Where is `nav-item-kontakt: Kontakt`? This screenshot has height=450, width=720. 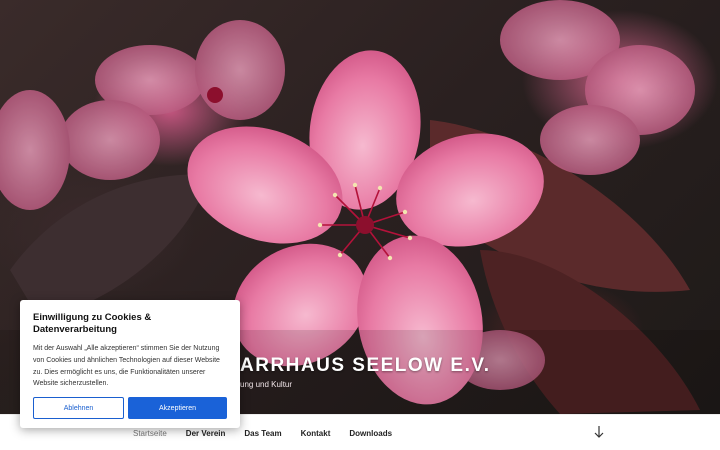
nav-item-kontakt: Kontakt is located at coordinates (316, 433).